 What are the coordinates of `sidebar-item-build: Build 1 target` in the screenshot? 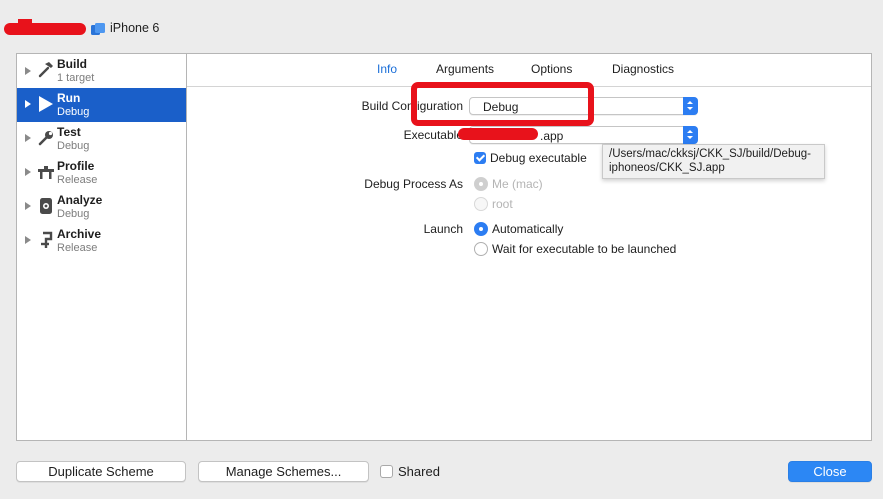 It's located at (101, 71).